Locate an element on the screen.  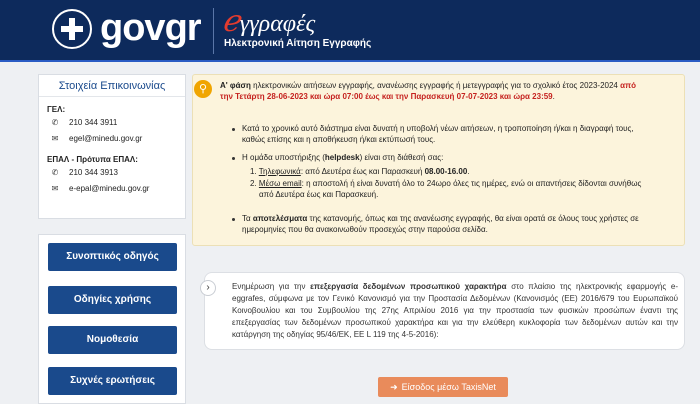
contact-phone: 210 344 3913 is located at coordinates (93, 172).